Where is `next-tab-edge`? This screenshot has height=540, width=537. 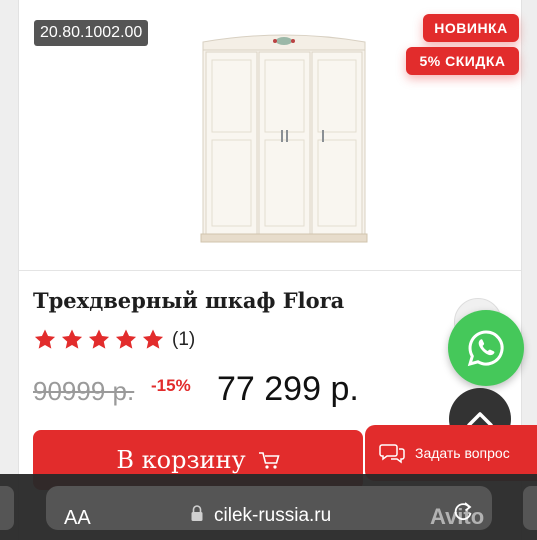
next-tab-edge is located at coordinates (530, 508).